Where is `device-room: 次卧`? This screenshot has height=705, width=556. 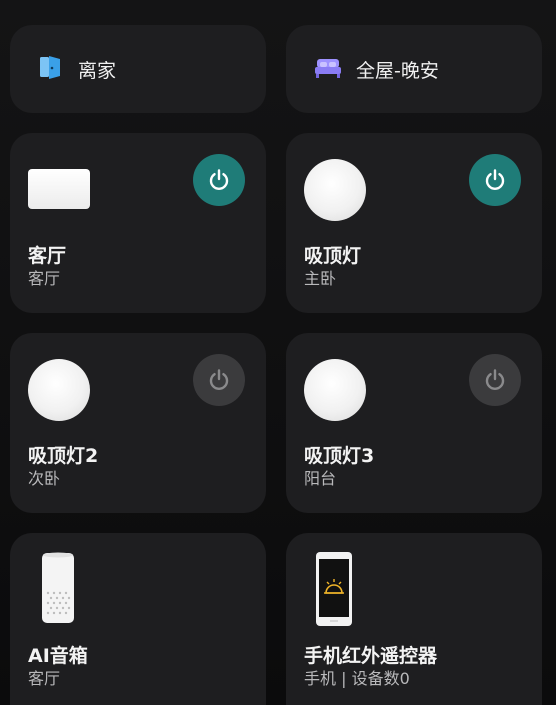 device-room: 次卧 is located at coordinates (44, 478).